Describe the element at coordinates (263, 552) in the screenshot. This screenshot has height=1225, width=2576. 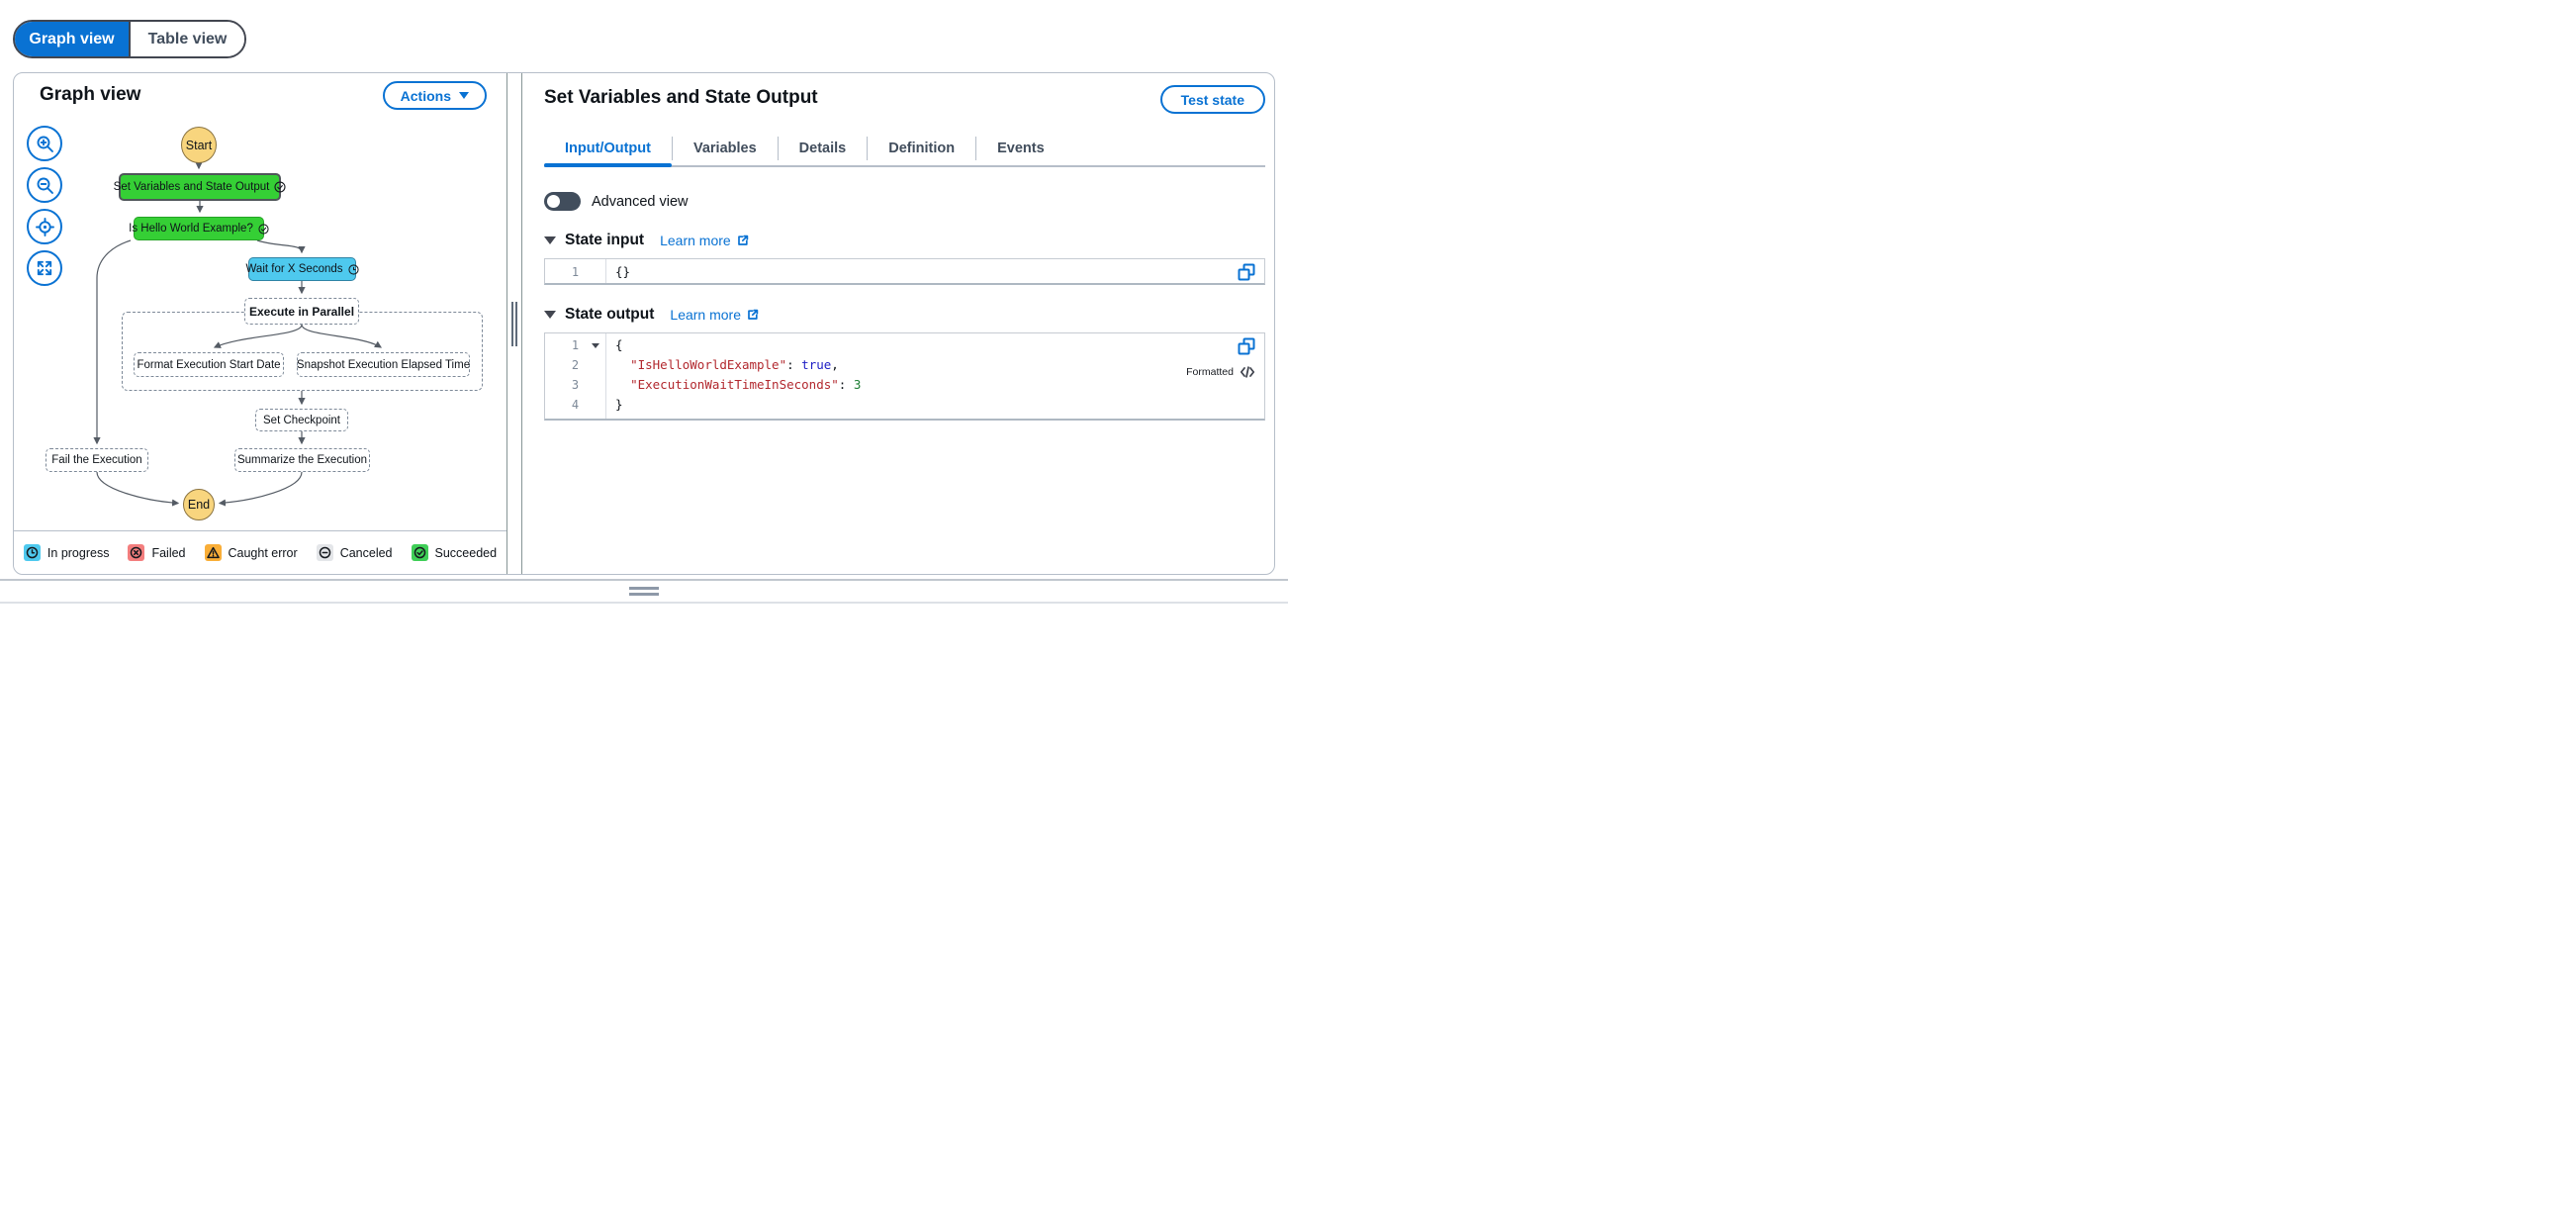
I see `legend-caught-error-label: Caught error` at that location.